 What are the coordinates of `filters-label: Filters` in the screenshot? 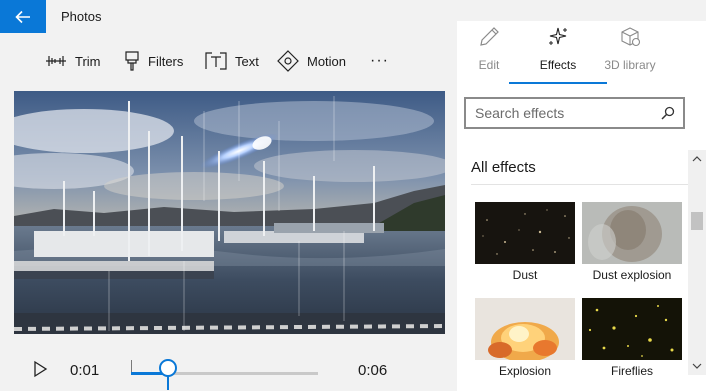 It's located at (166, 61).